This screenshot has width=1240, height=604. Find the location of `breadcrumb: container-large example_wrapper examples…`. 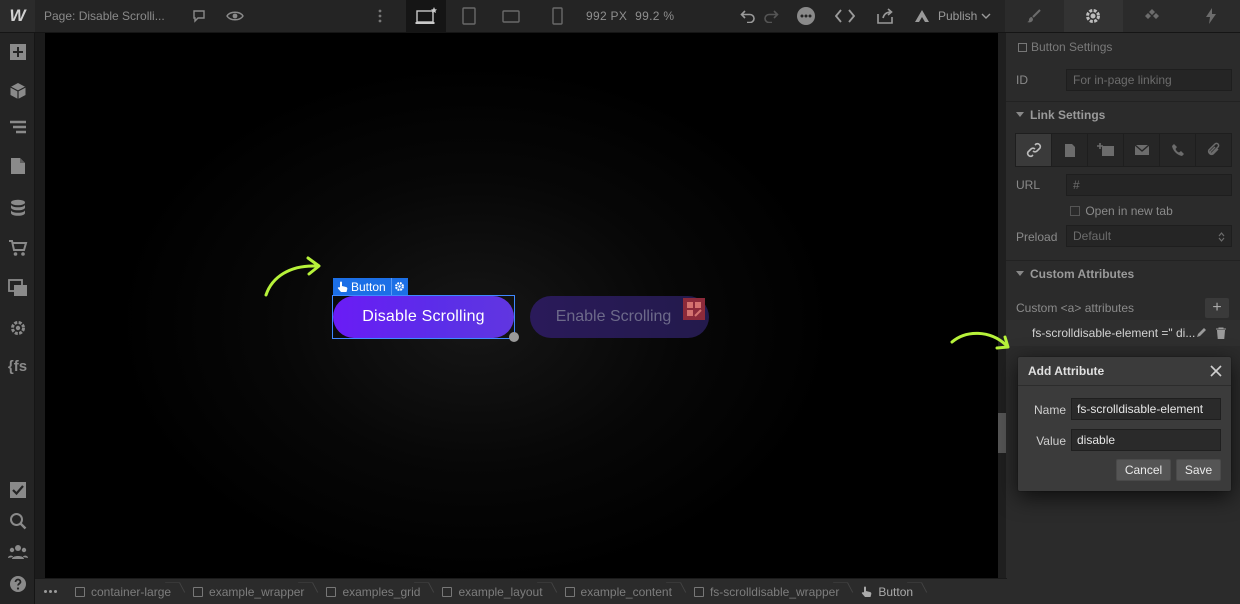

breadcrumb: container-large example_wrapper examples… is located at coordinates (521, 591).